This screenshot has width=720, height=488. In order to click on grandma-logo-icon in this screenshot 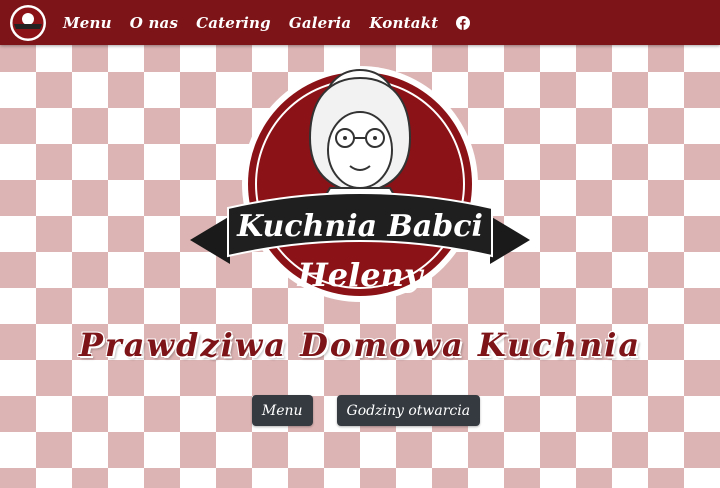, I will do `click(28, 22)`.